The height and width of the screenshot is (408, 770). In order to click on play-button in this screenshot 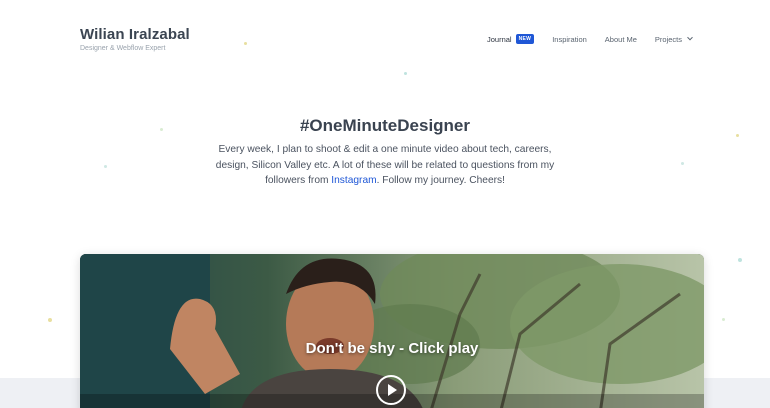, I will do `click(391, 390)`.